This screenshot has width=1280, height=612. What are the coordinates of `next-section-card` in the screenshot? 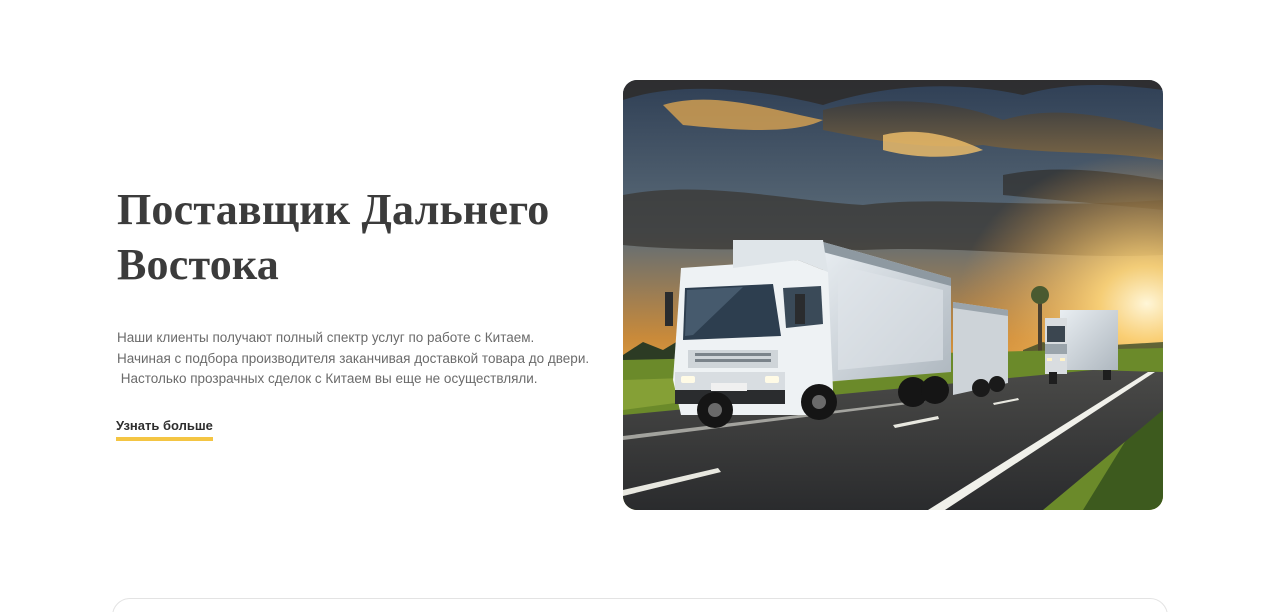 It's located at (640, 605).